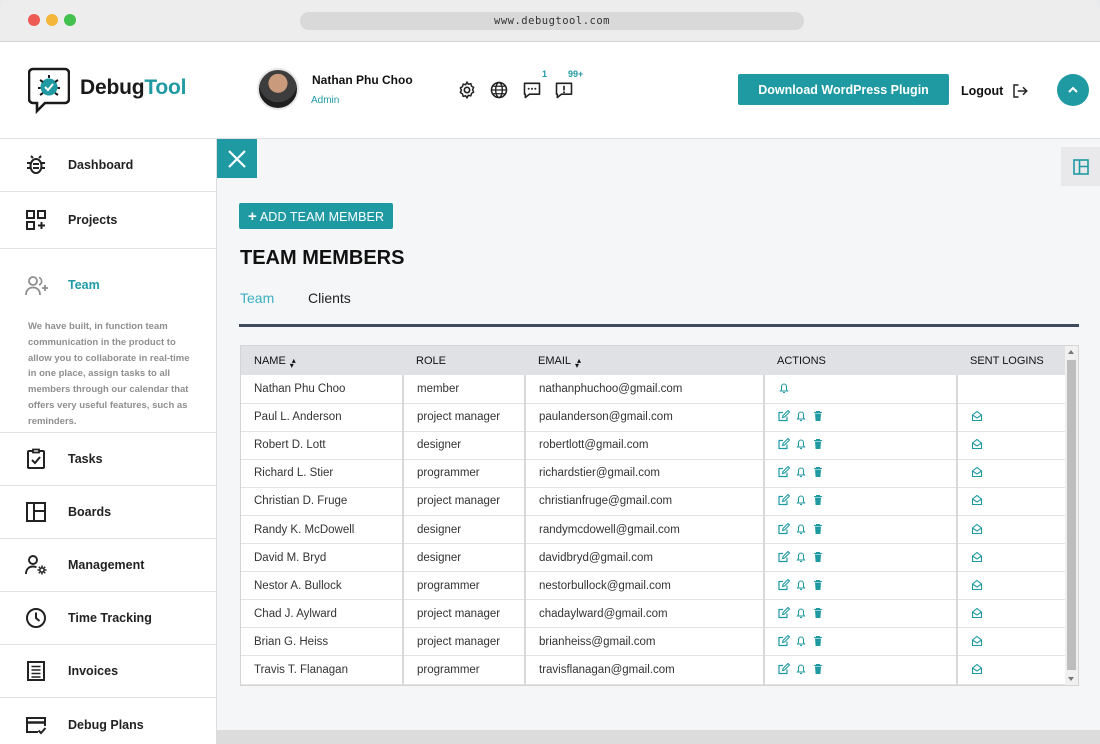 Image resolution: width=1100 pixels, height=744 pixels. What do you see at coordinates (467, 90) in the screenshot?
I see `gear-icon` at bounding box center [467, 90].